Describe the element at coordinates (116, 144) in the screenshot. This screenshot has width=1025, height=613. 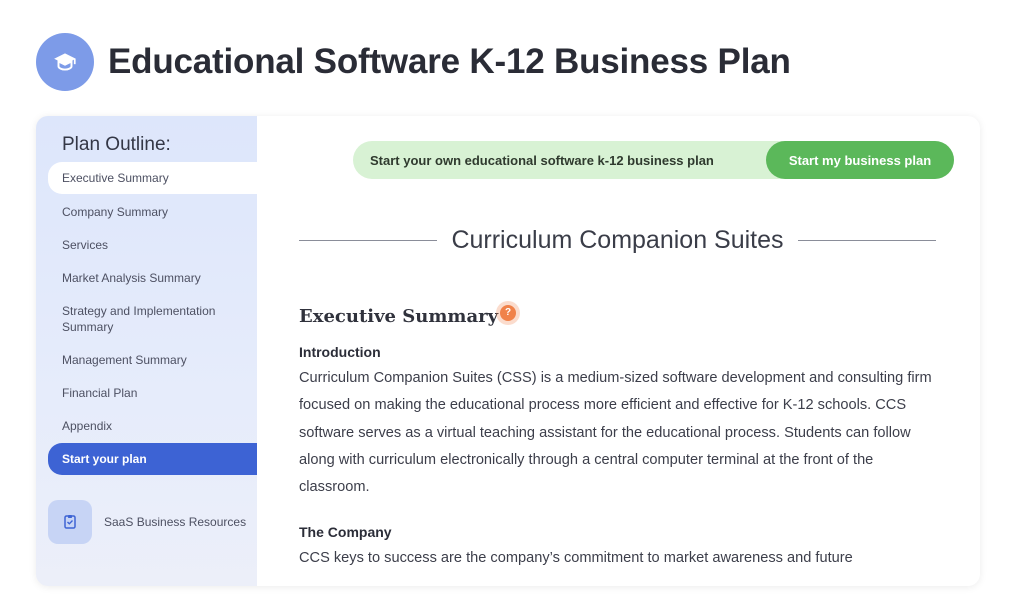
I see `plan-outline-heading: Plan Outline:` at that location.